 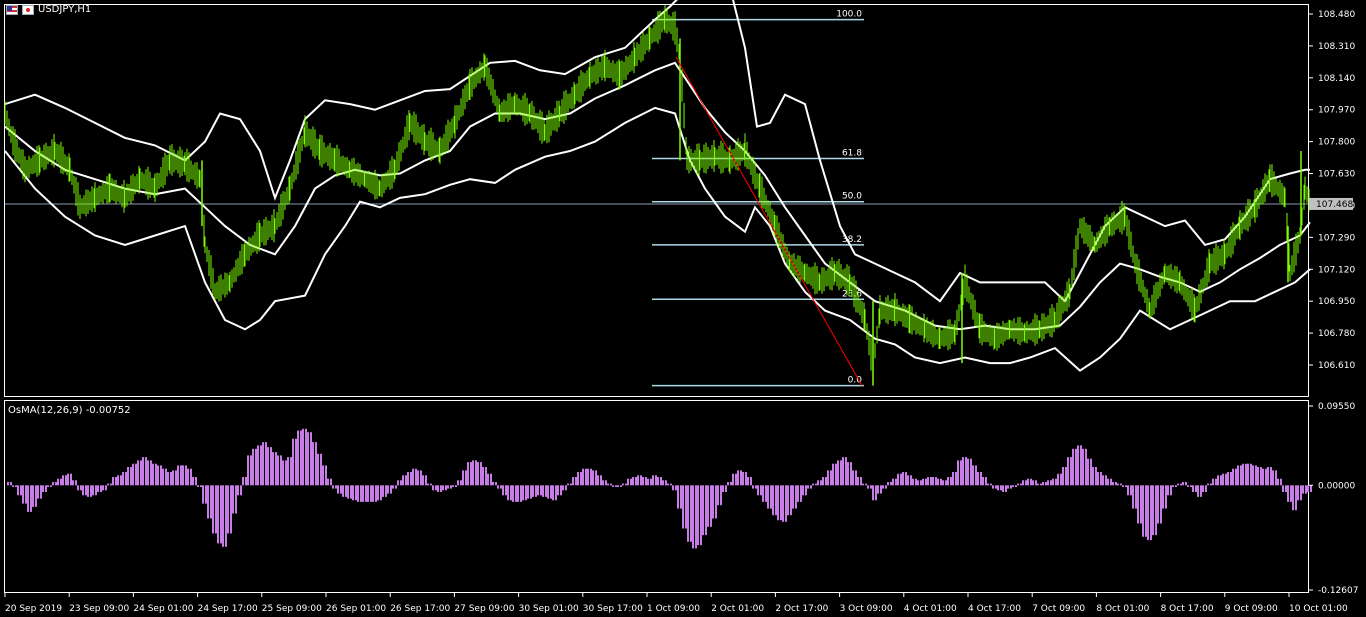 I want to click on price-tick-label: 106.950, so click(x=1336, y=302).